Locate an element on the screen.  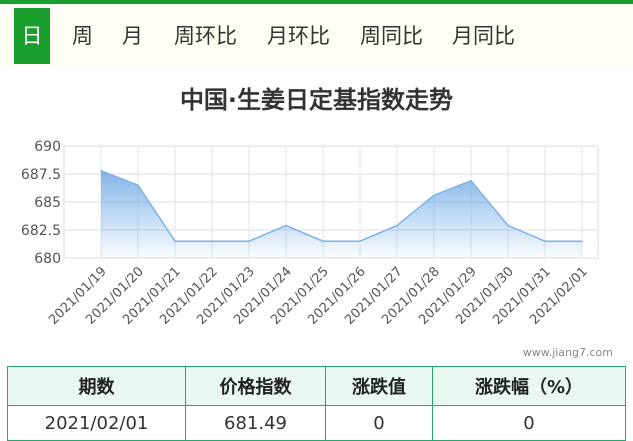
header-period: 期数 is located at coordinates (96, 386).